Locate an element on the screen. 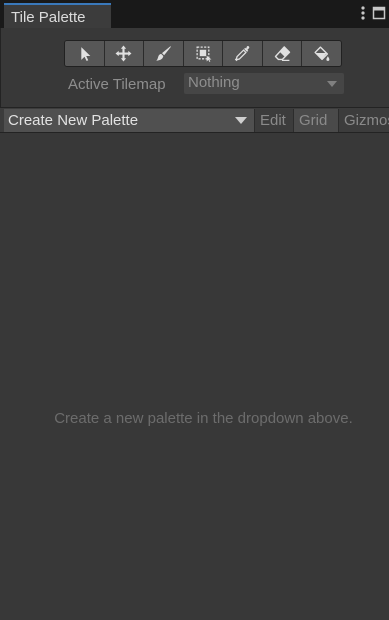 The height and width of the screenshot is (620, 389). select-tool-button is located at coordinates (85, 53).